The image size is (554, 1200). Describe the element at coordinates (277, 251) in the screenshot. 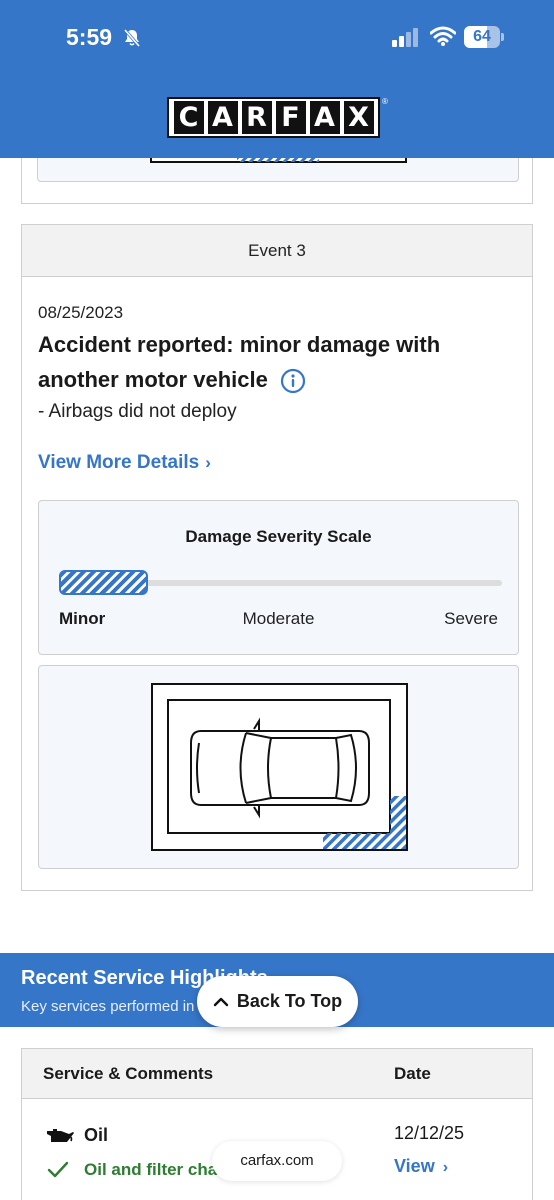

I see `event-header: Event 3` at that location.